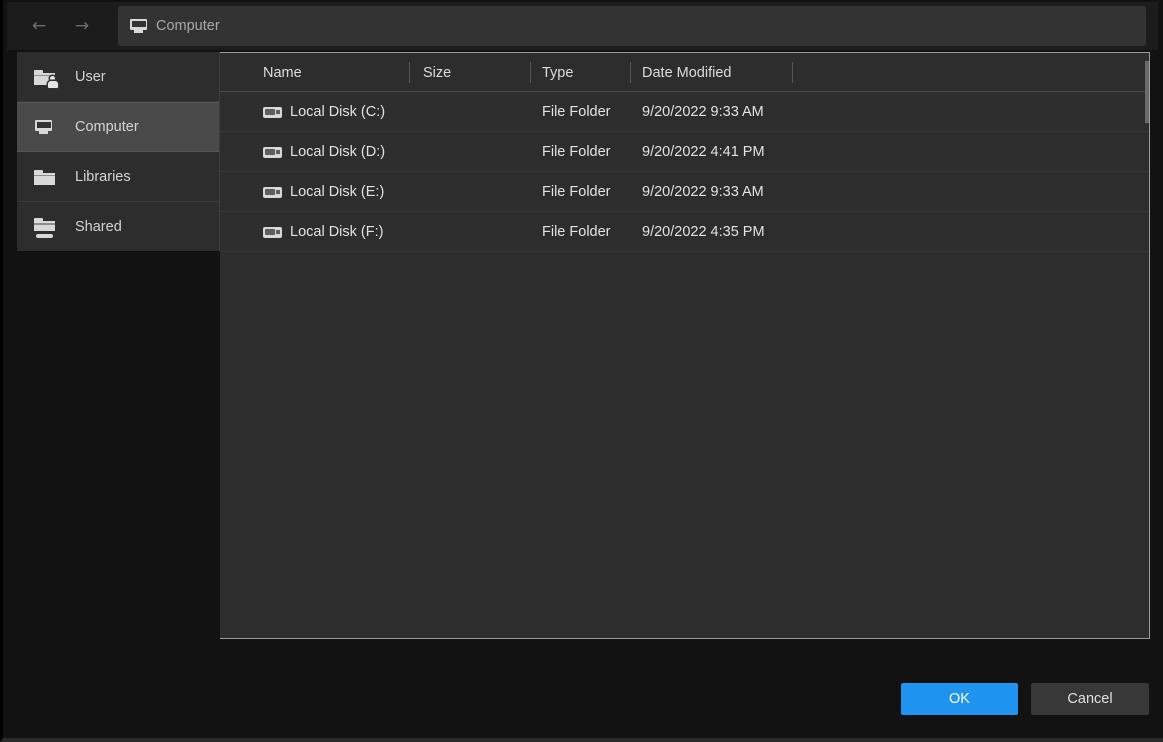 This screenshot has width=1163, height=742. What do you see at coordinates (338, 152) in the screenshot?
I see `file-name: Local Disk (D:)` at bounding box center [338, 152].